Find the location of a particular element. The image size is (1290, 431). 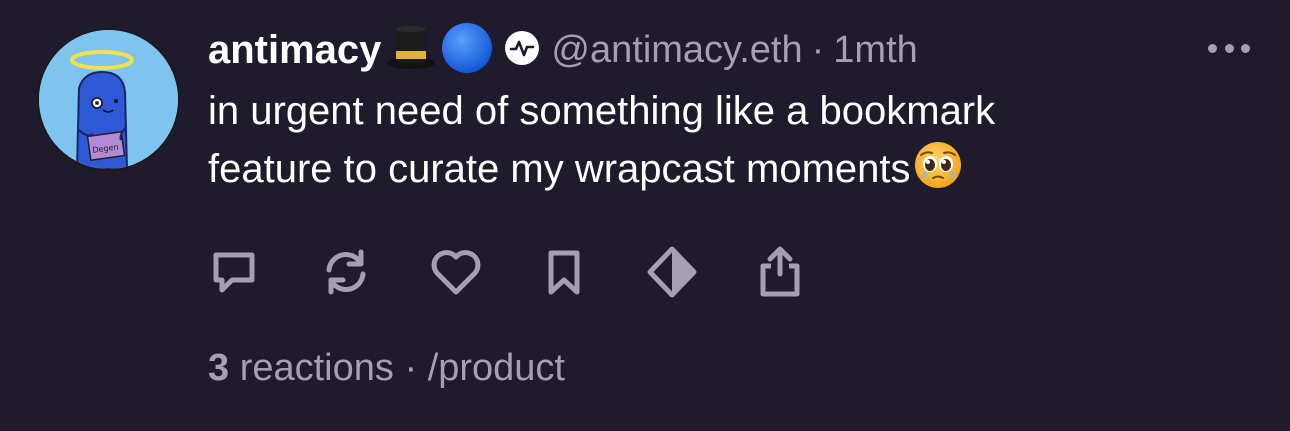

cast-header: antimacy @antimacy.eth · 1mth is located at coordinates (563, 50).